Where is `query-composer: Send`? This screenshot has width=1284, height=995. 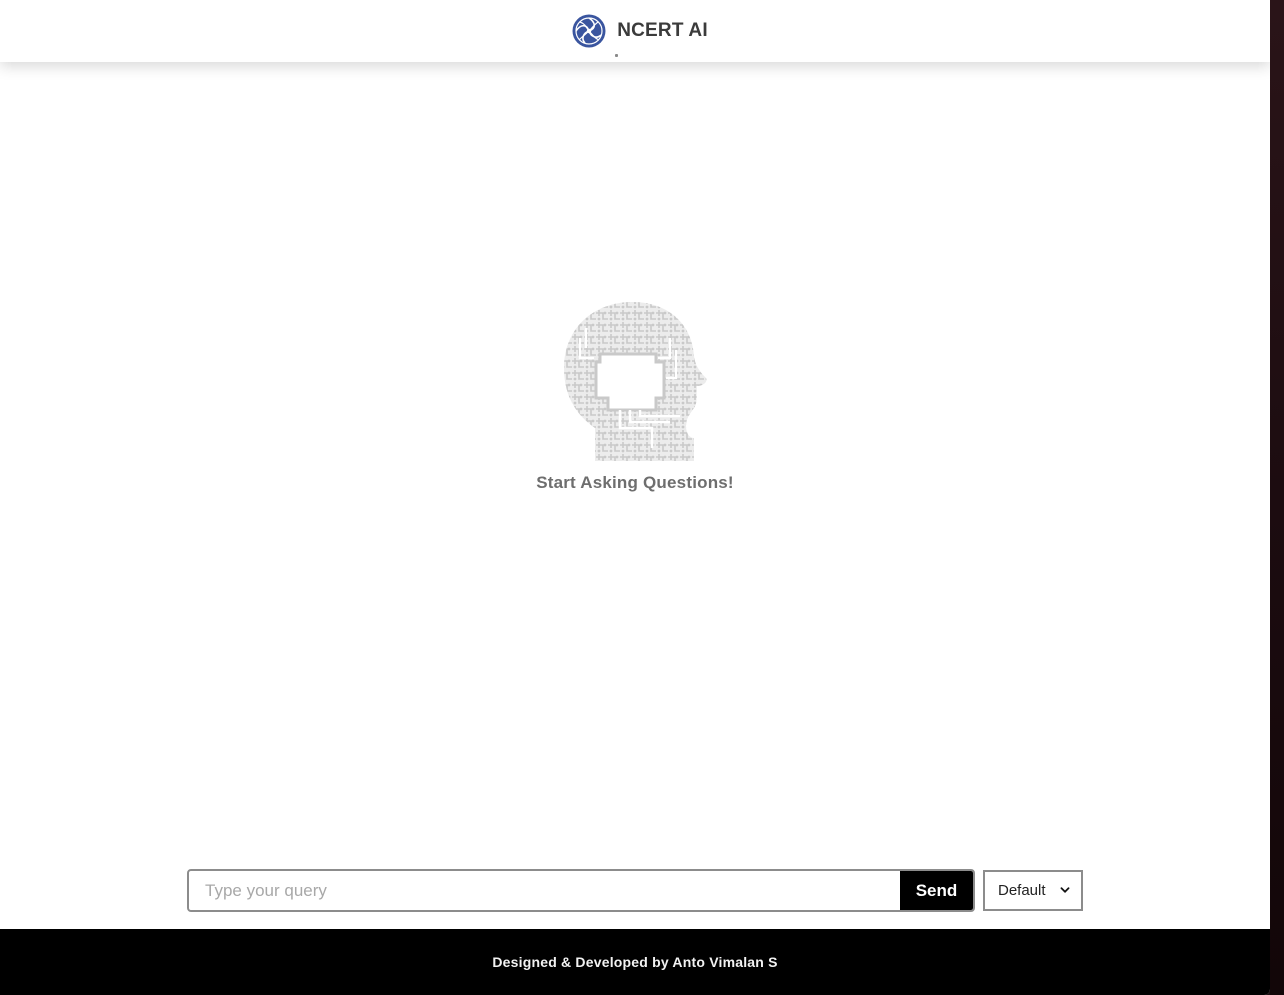
query-composer: Send is located at coordinates (581, 890).